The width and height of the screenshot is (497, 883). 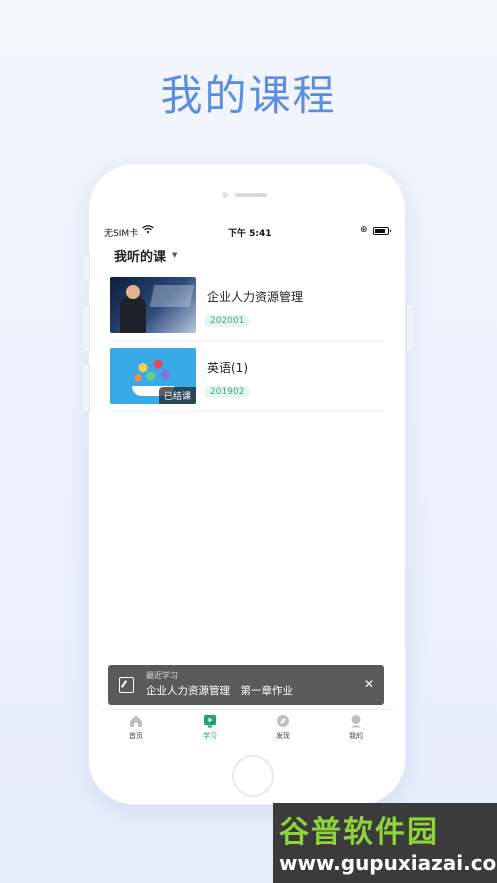 I want to click on tab-discover-label: 发现, so click(x=283, y=736).